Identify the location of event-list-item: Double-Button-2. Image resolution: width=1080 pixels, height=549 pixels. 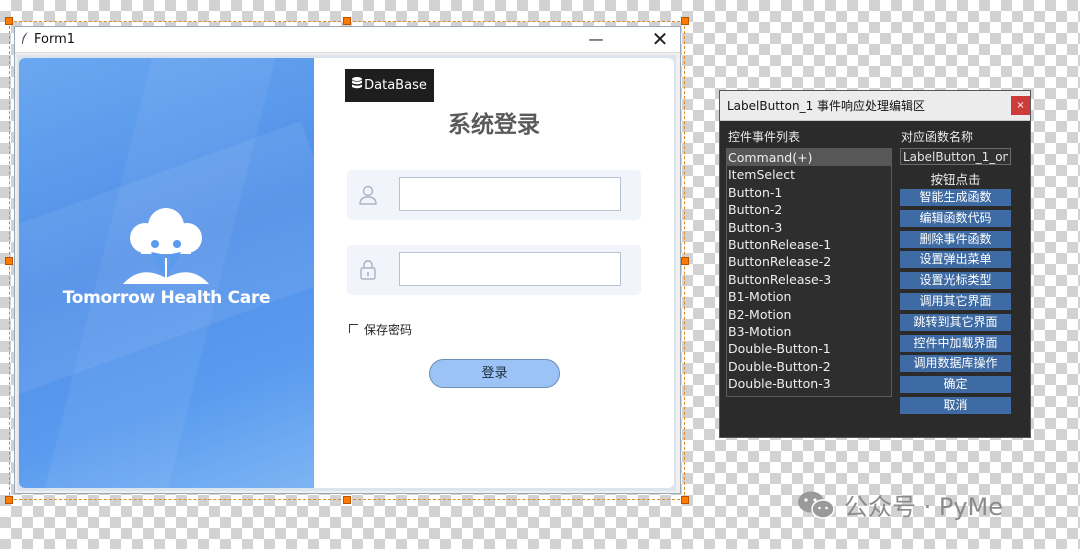
(809, 366).